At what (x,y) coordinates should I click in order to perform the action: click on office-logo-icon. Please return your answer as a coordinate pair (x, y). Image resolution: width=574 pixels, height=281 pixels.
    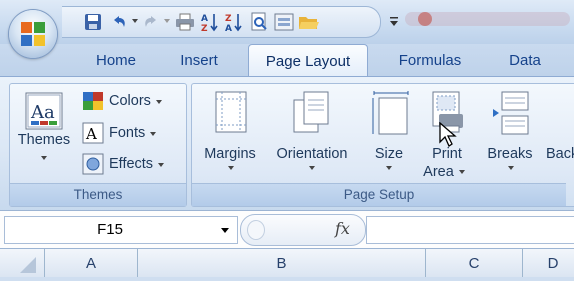
    Looking at the image, I should click on (33, 34).